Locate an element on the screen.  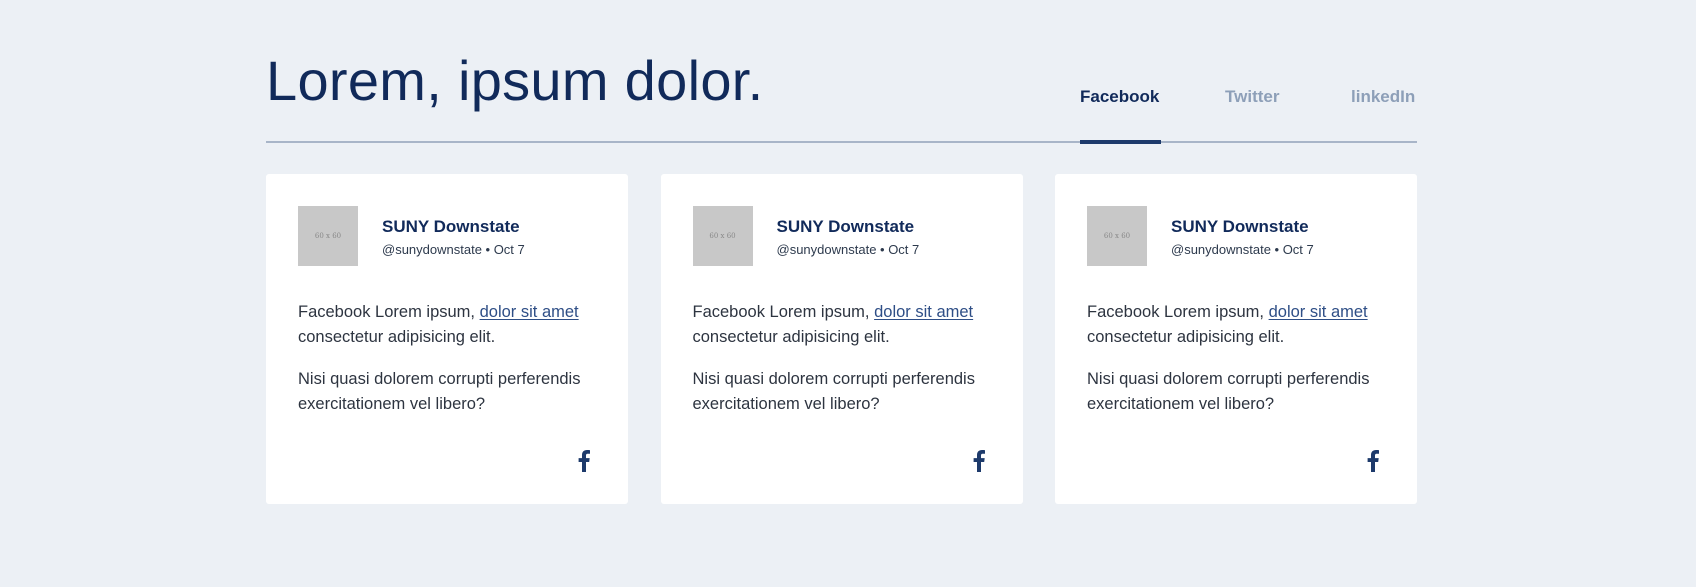
social-tabs: Facebook Twitter linkedIn is located at coordinates (1248, 72).